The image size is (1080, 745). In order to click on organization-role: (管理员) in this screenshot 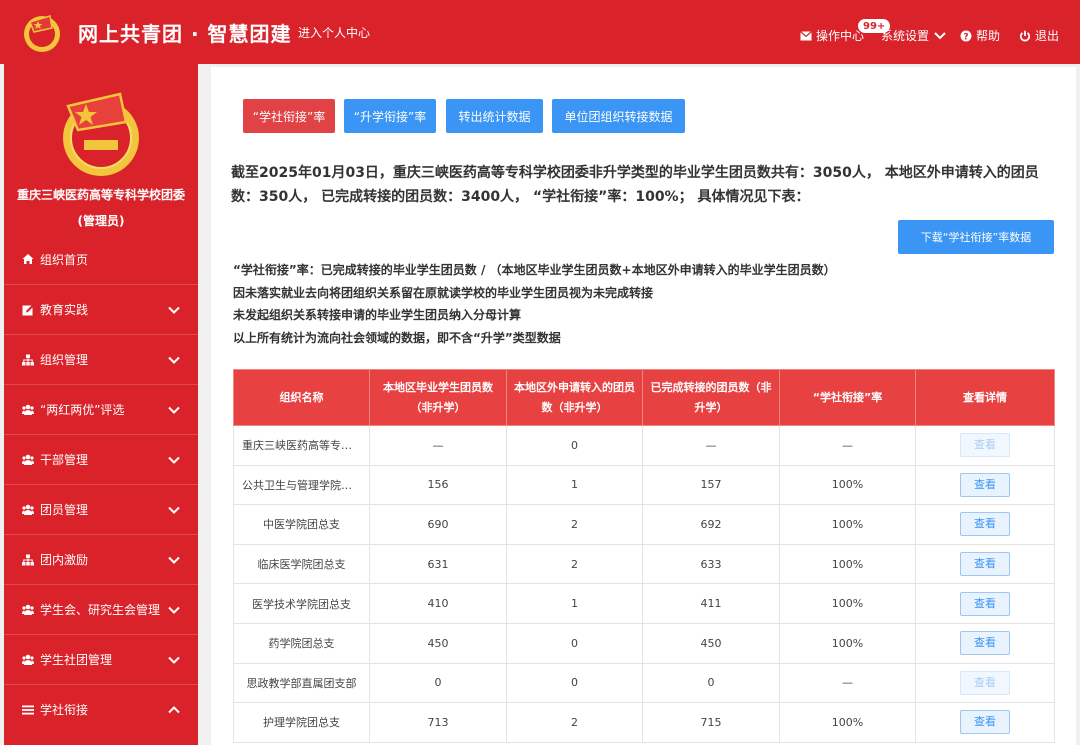, I will do `click(101, 221)`.